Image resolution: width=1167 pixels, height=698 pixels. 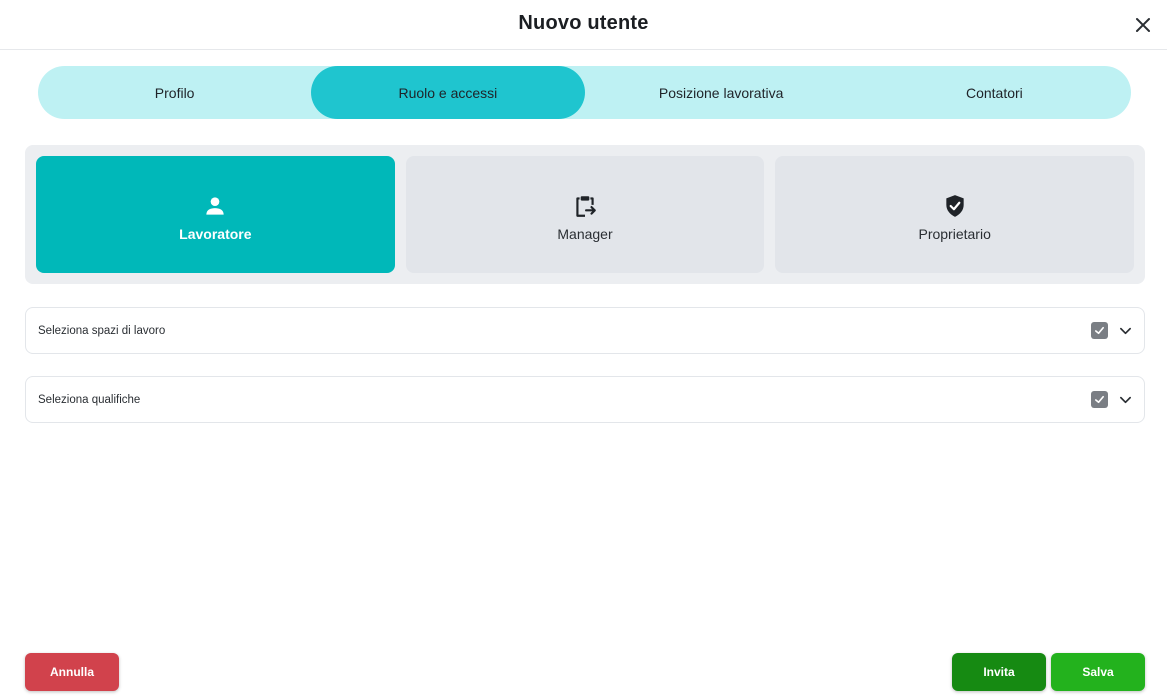 I want to click on role-card-lavoratore: Lavoratore, so click(x=215, y=214).